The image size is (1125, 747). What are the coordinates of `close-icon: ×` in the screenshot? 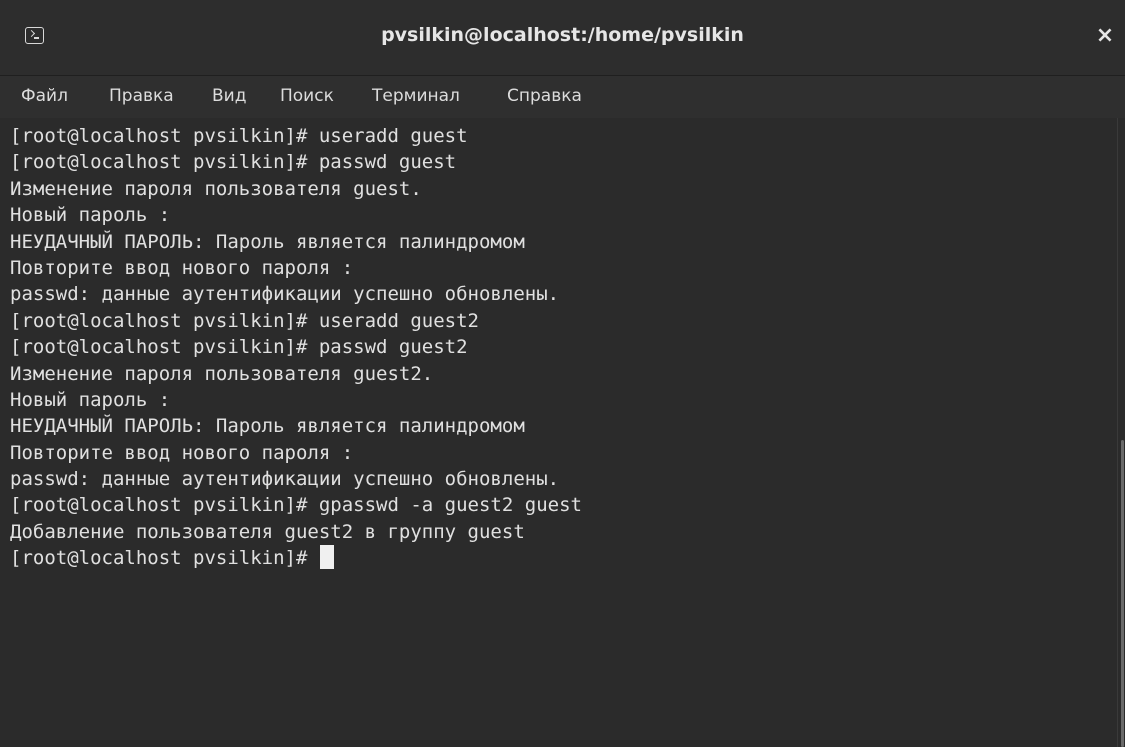 It's located at (1105, 36).